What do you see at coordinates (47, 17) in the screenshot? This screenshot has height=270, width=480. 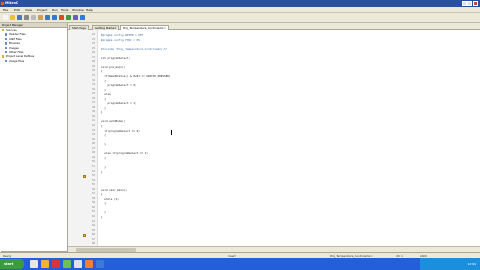 I see `undo-icon` at bounding box center [47, 17].